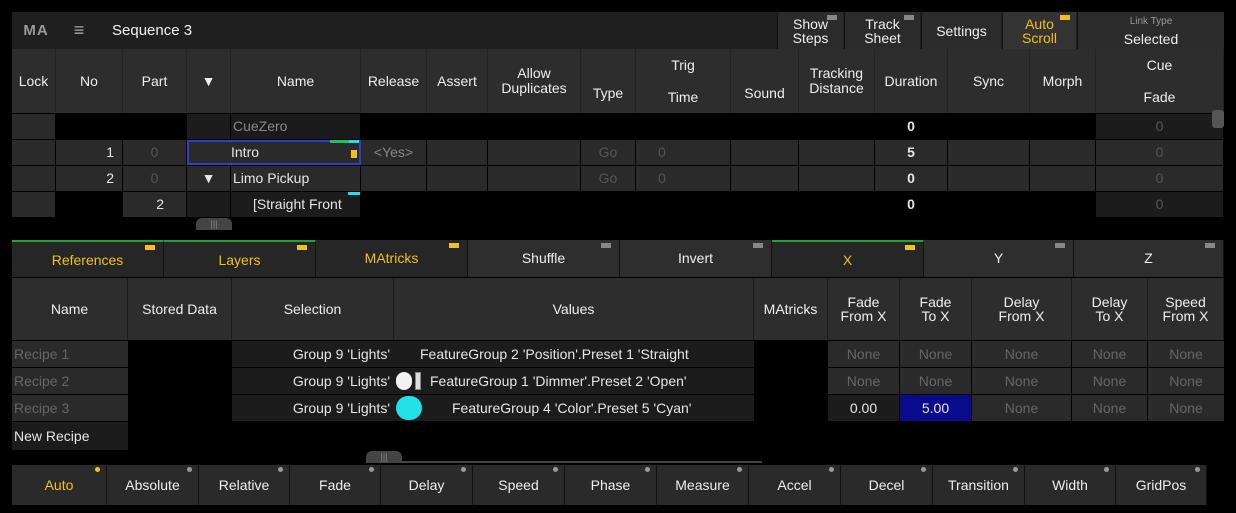 This screenshot has height=513, width=1236. What do you see at coordinates (457, 81) in the screenshot?
I see `col-assert: Assert` at bounding box center [457, 81].